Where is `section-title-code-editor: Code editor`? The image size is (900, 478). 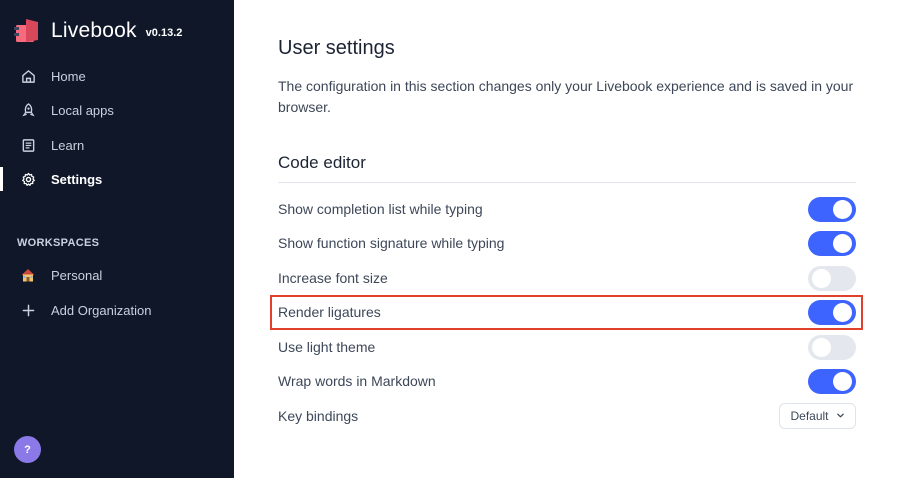 section-title-code-editor: Code editor is located at coordinates (322, 162).